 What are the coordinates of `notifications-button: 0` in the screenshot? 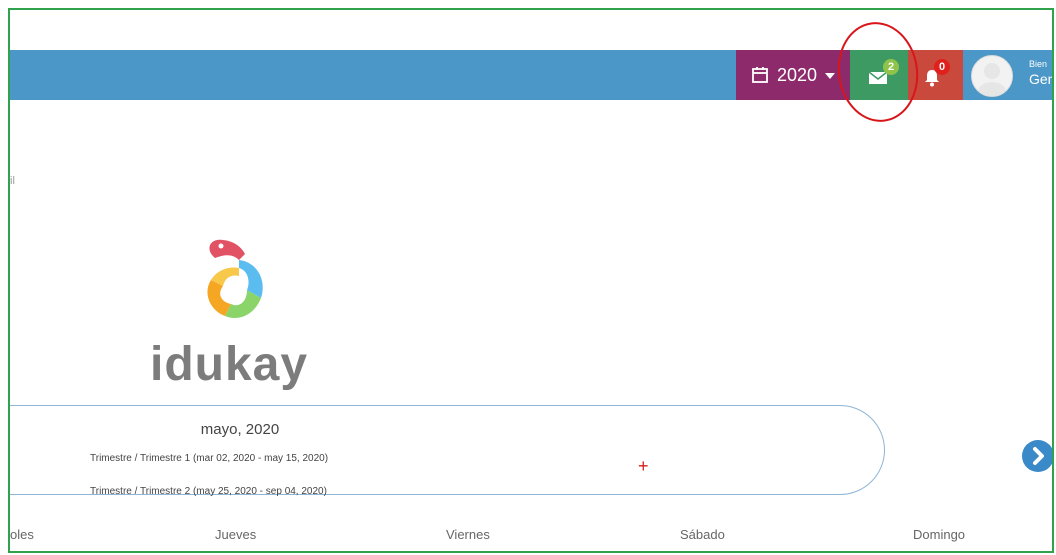 It's located at (935, 75).